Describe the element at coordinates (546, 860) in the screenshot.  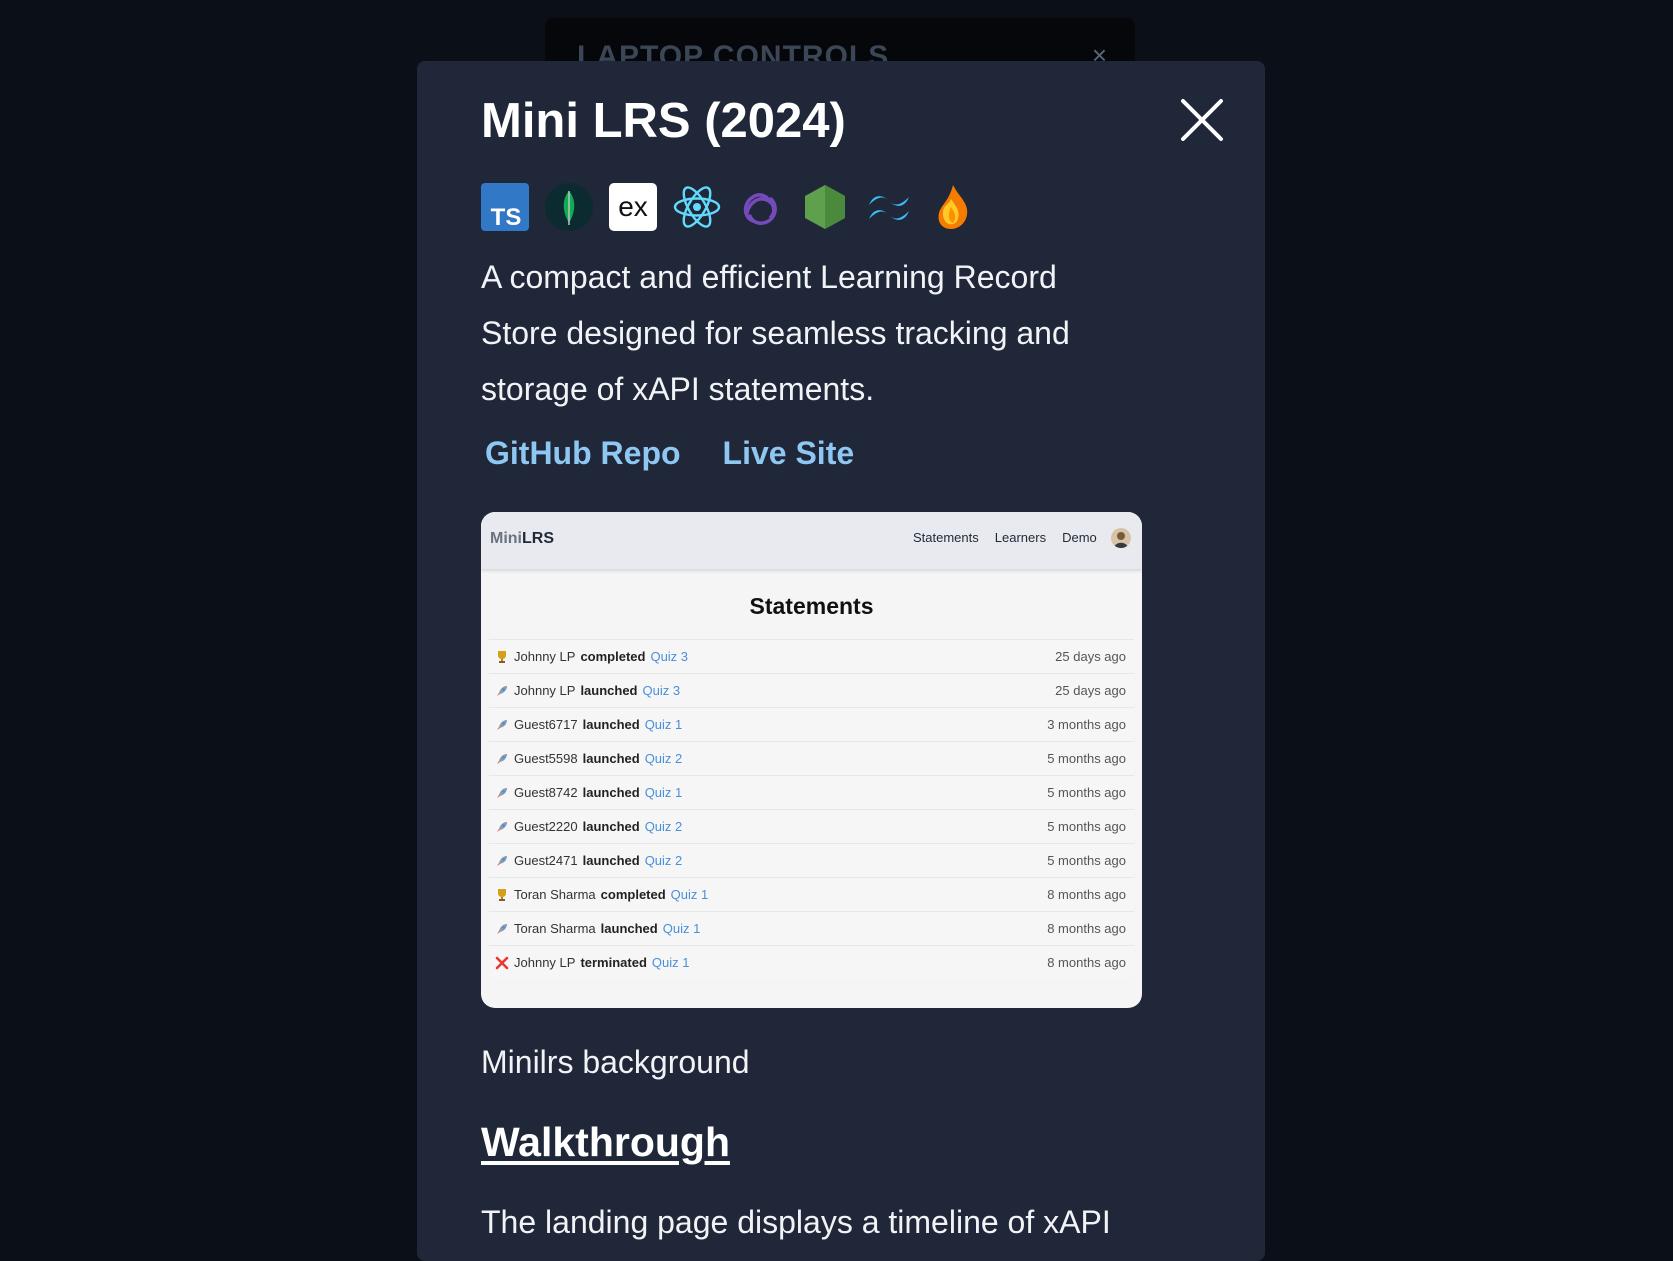
I see `statement-actor: Guest2471` at that location.